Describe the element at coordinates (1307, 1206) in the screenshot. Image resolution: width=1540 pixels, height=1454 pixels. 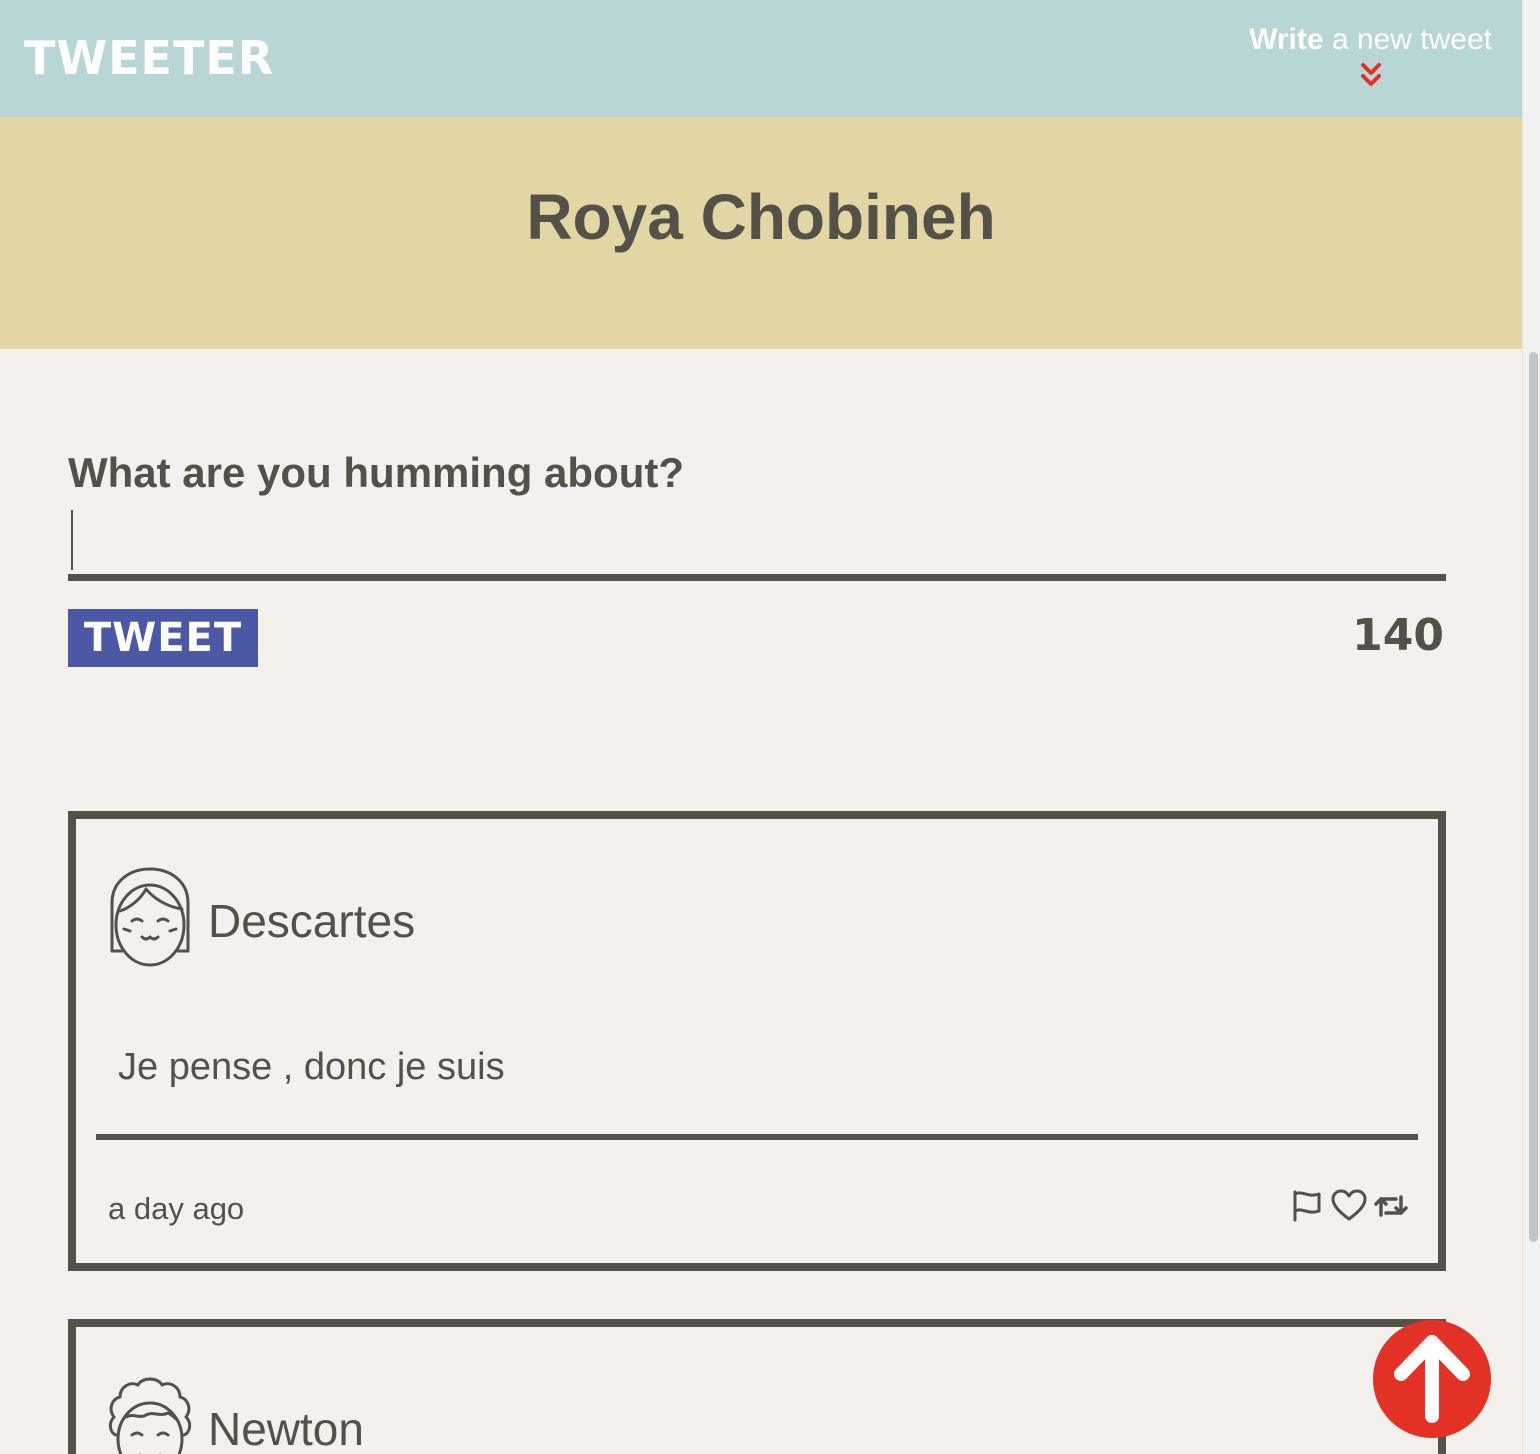
I see `flag-icon` at that location.